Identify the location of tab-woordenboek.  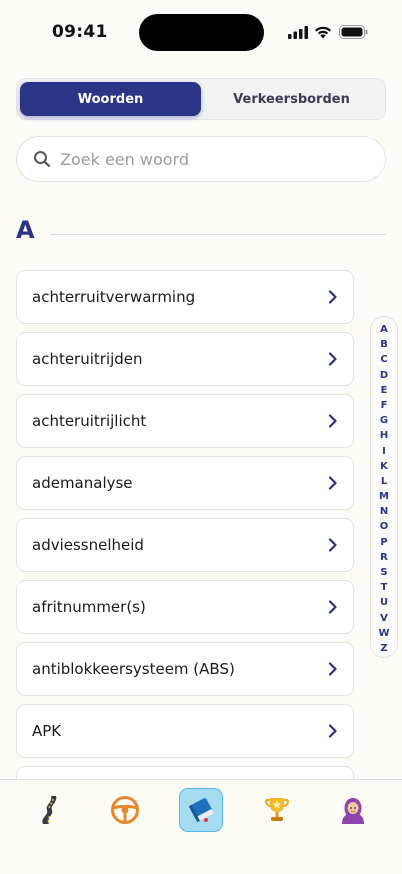
(201, 810).